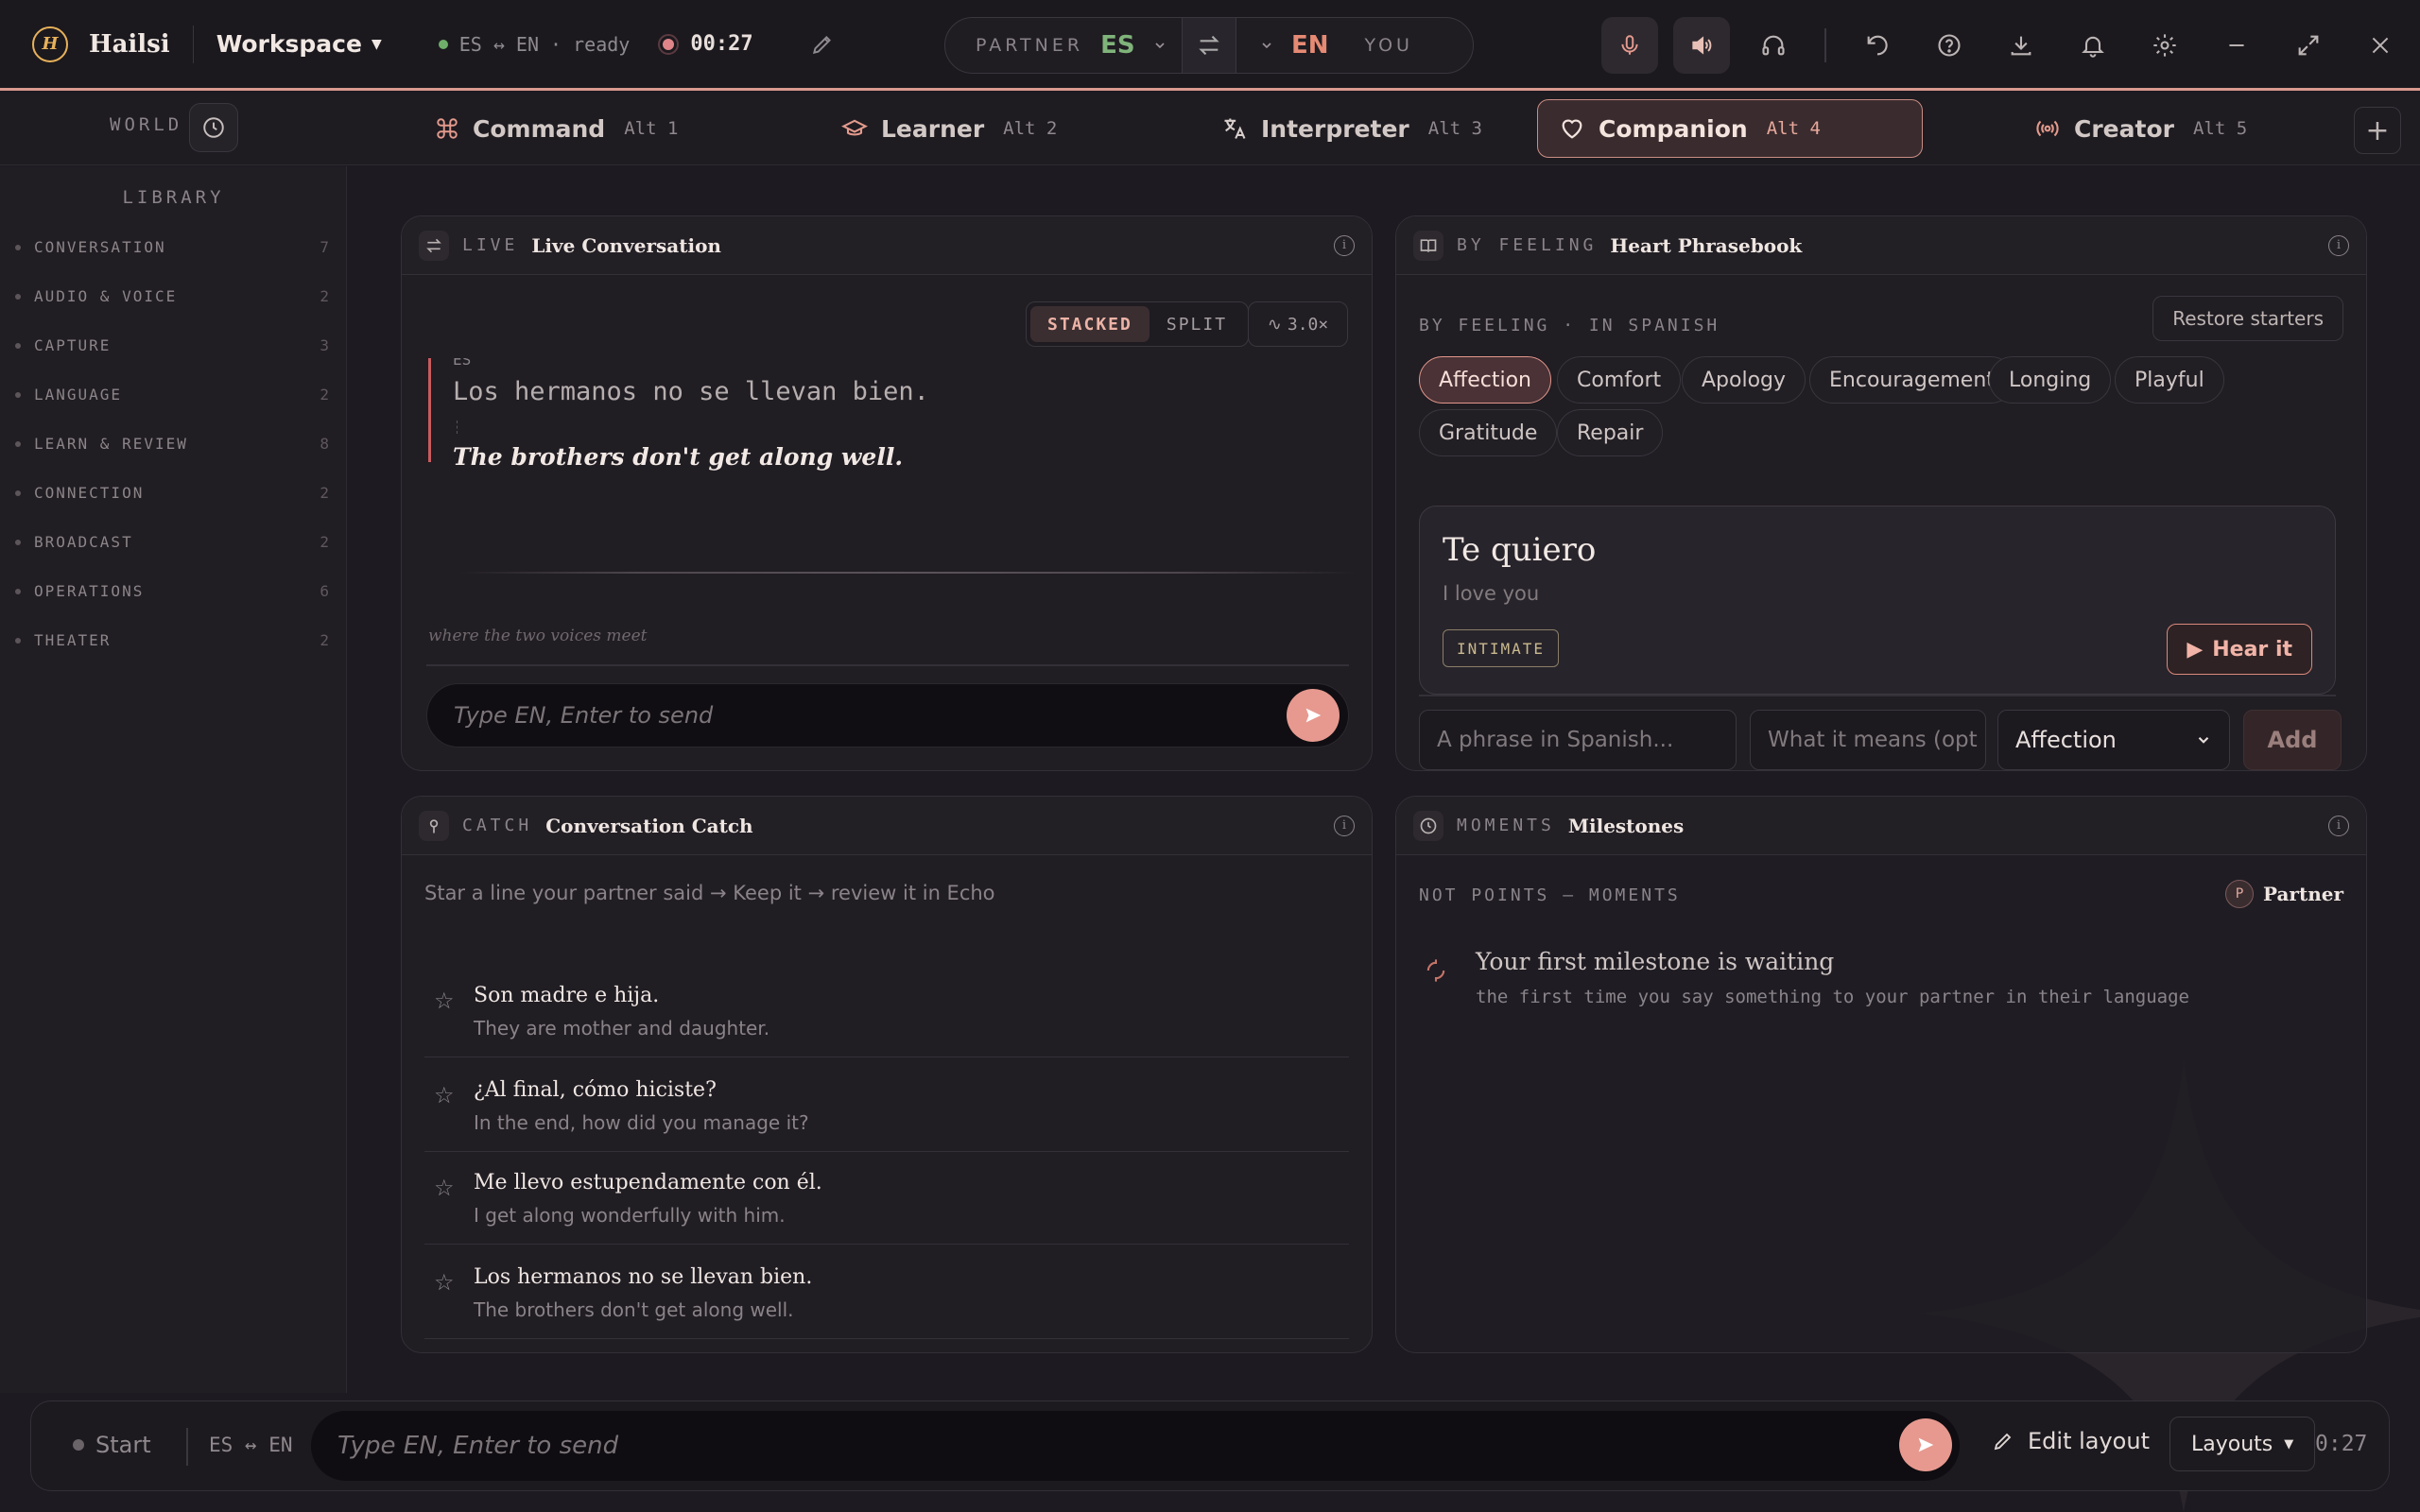  What do you see at coordinates (172, 345) in the screenshot?
I see `library-item-capture: CAPTURE 3` at bounding box center [172, 345].